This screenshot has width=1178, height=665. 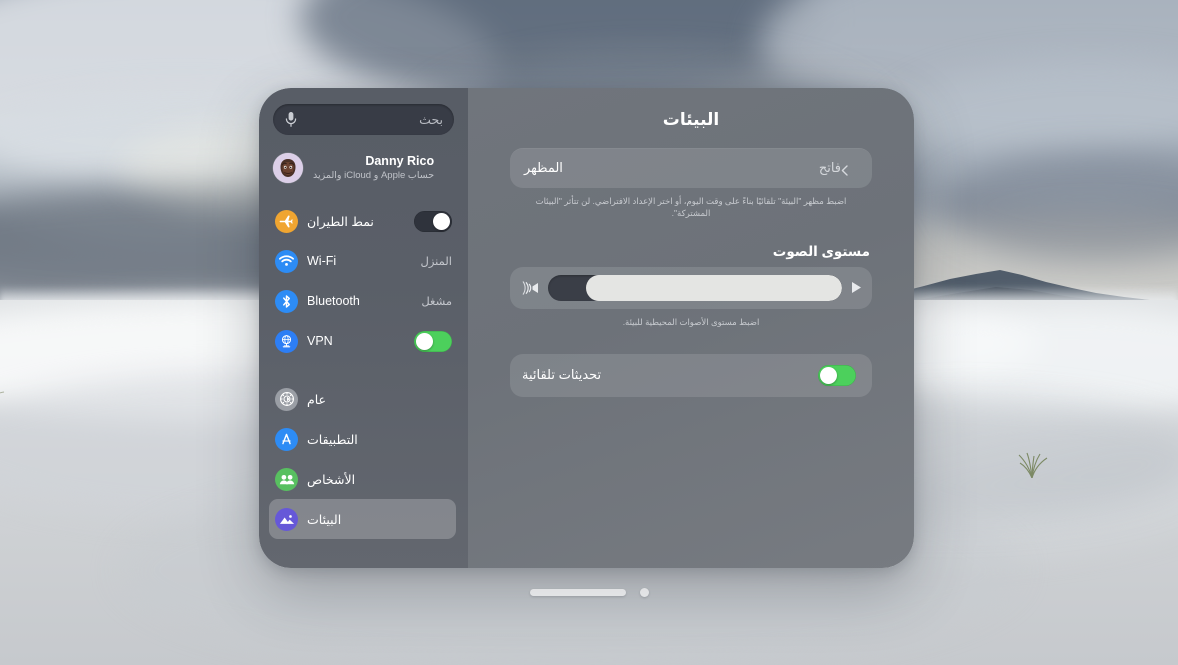 I want to click on sidebar-item-environments: البيئات, so click(x=362, y=519).